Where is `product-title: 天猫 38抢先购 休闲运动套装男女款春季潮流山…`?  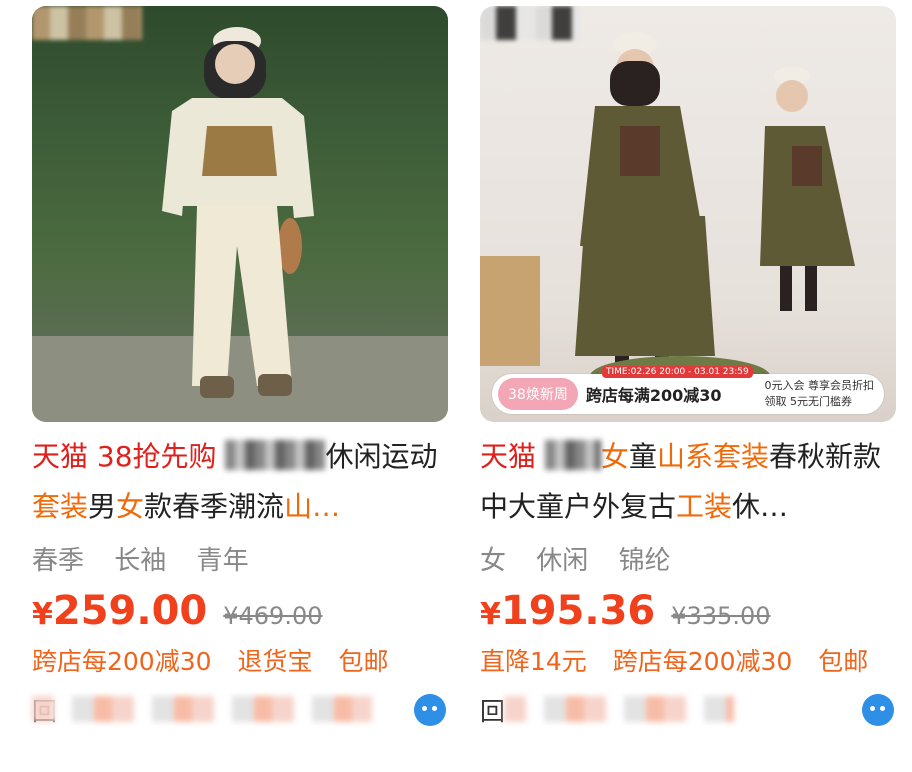
product-title: 天猫 38抢先购 休闲运动套装男女款春季潮流山… is located at coordinates (240, 482).